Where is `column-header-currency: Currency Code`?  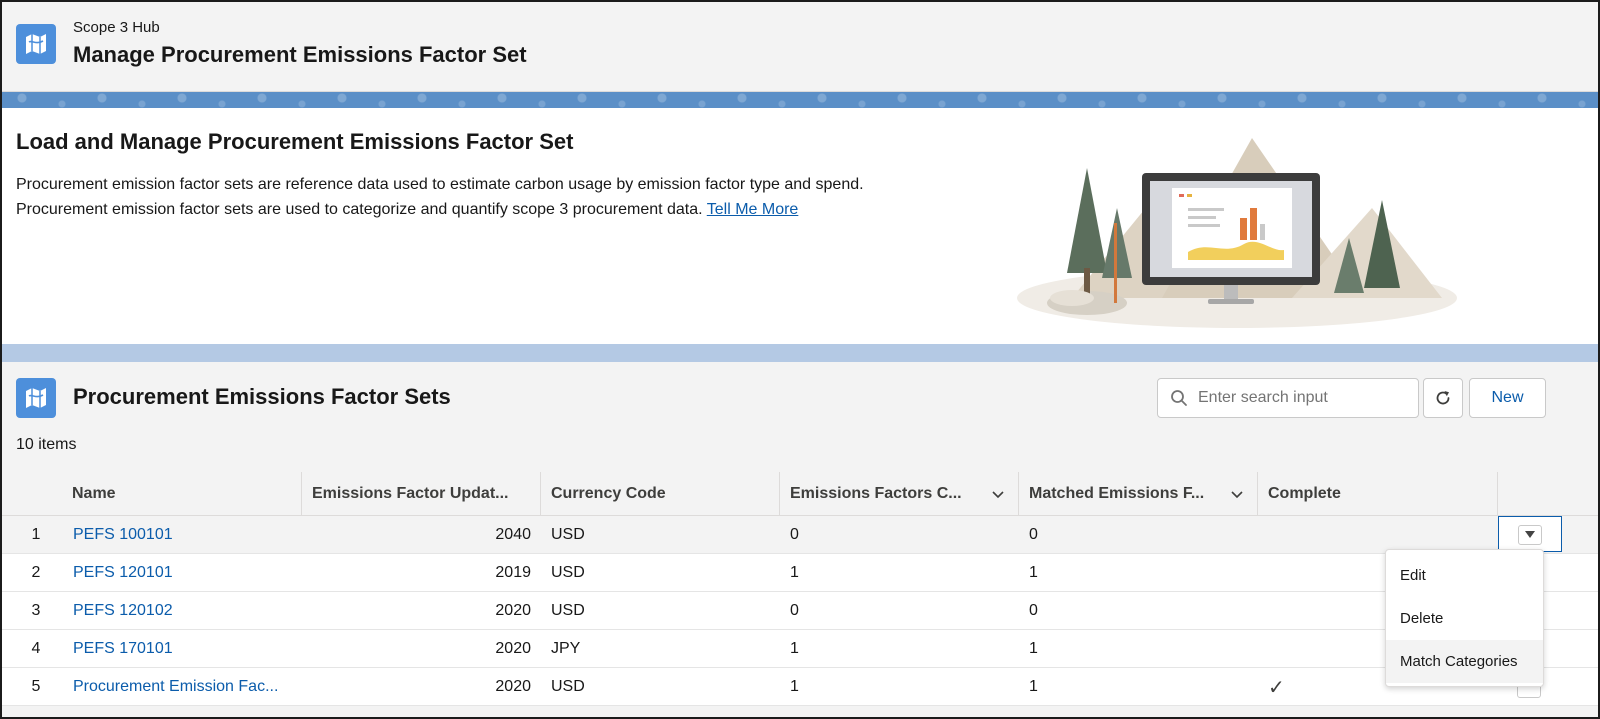
column-header-currency: Currency Code is located at coordinates (660, 494).